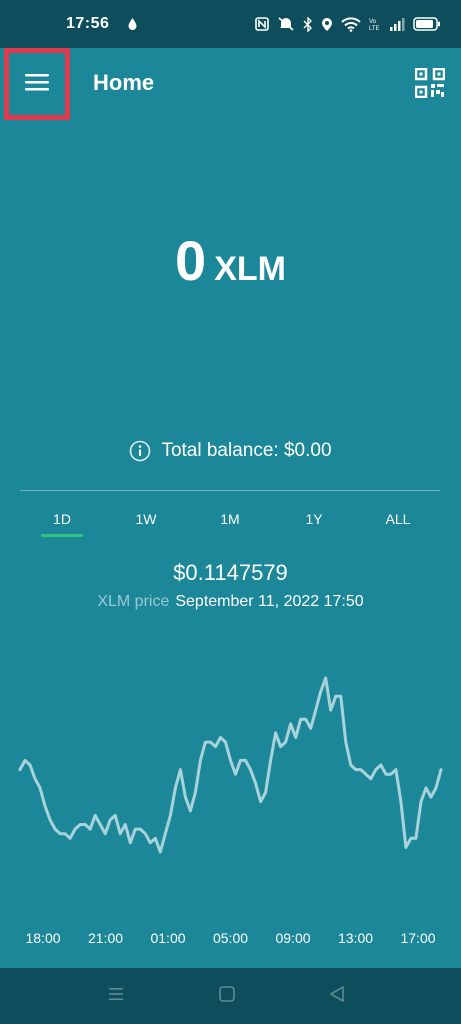 This screenshot has height=1024, width=461. I want to click on total-balance: Total balance: $0.00, so click(230, 451).